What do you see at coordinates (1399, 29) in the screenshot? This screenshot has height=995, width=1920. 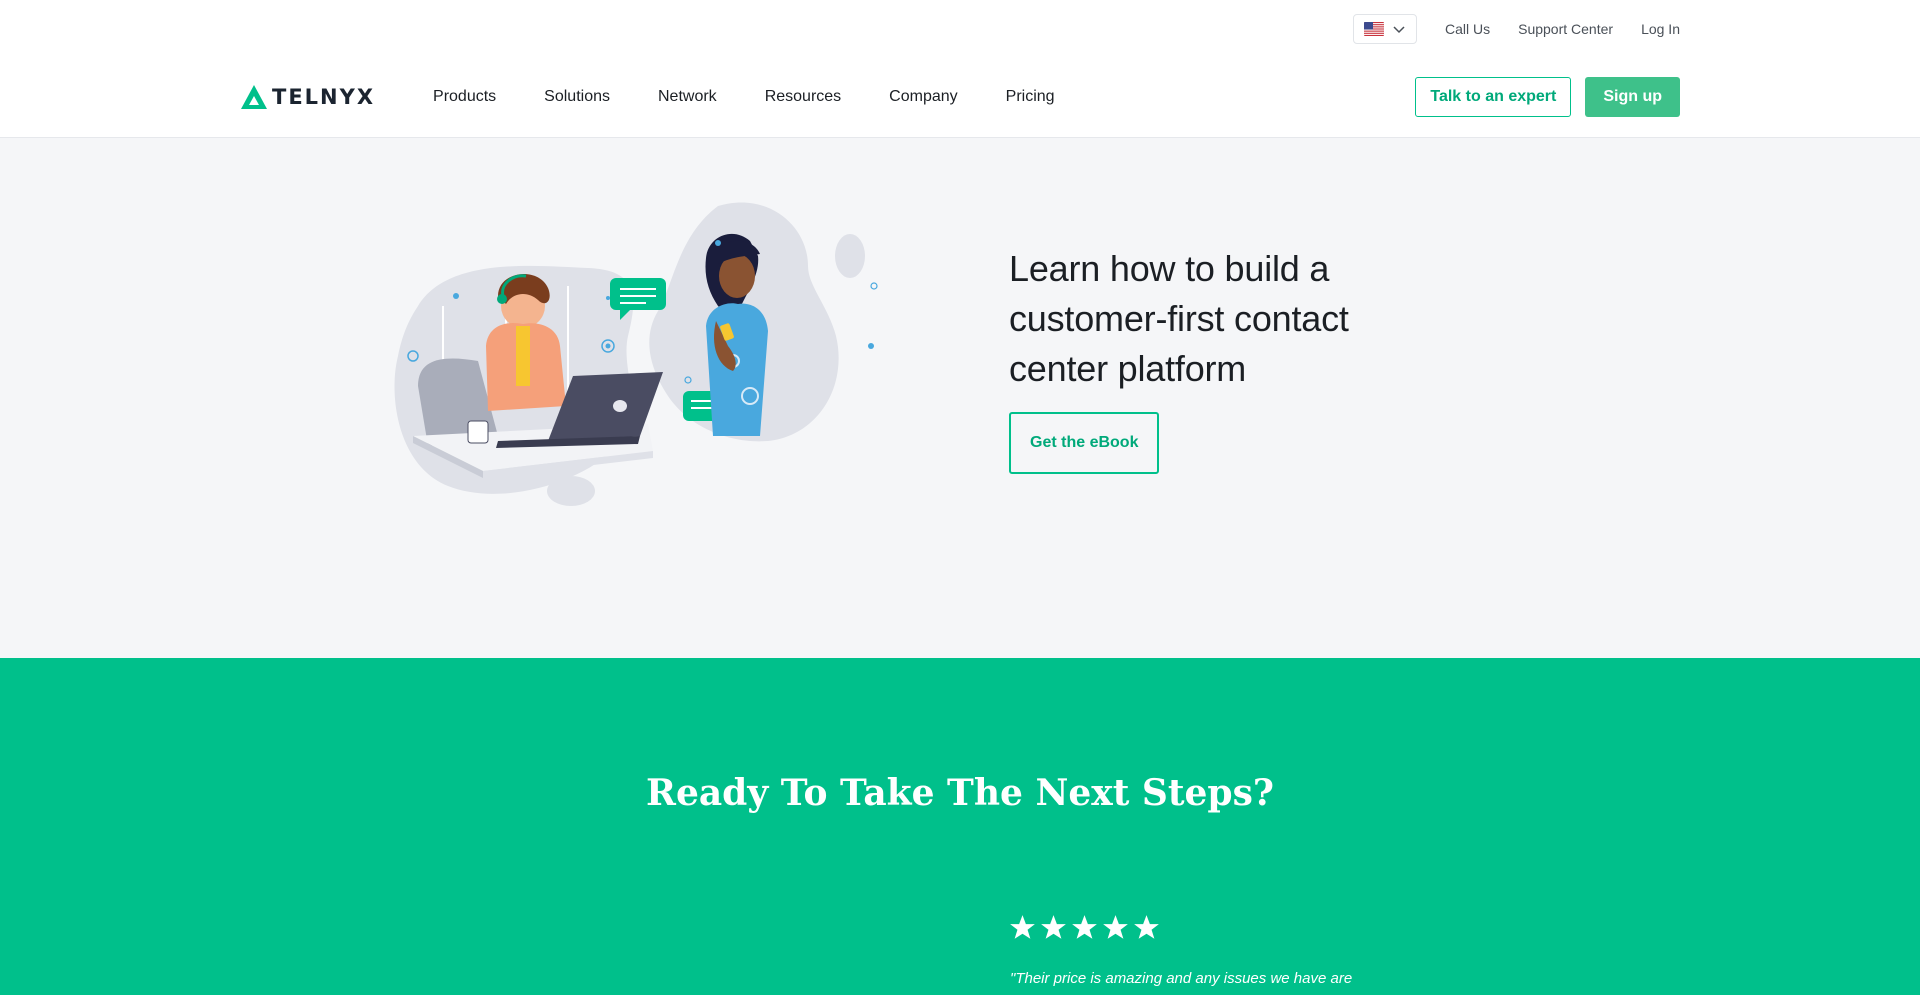 I see `chevron-down-icon` at bounding box center [1399, 29].